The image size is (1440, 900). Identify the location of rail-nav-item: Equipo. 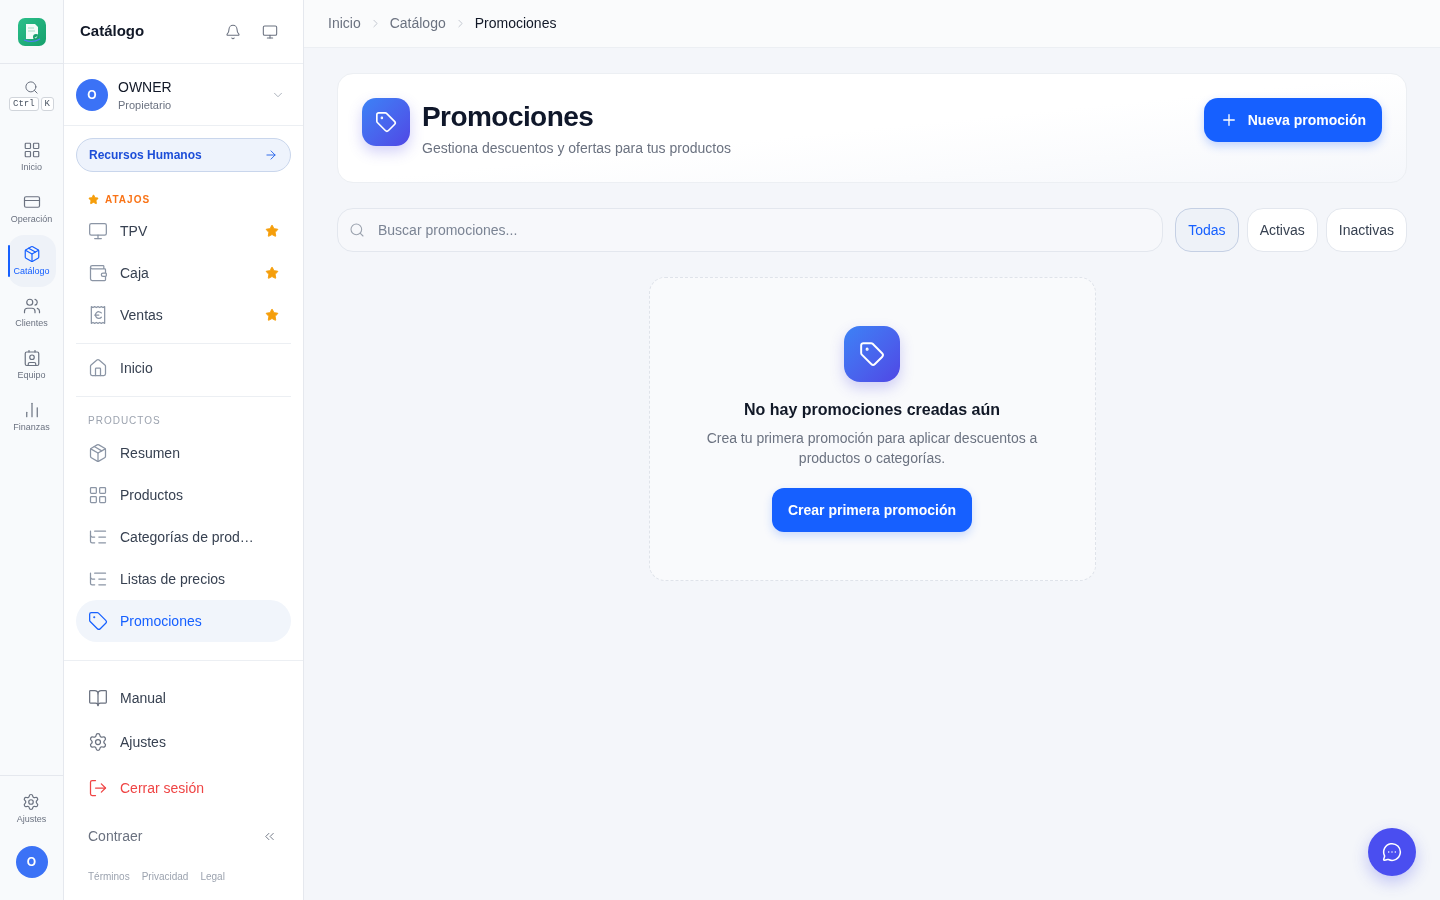
(31, 365).